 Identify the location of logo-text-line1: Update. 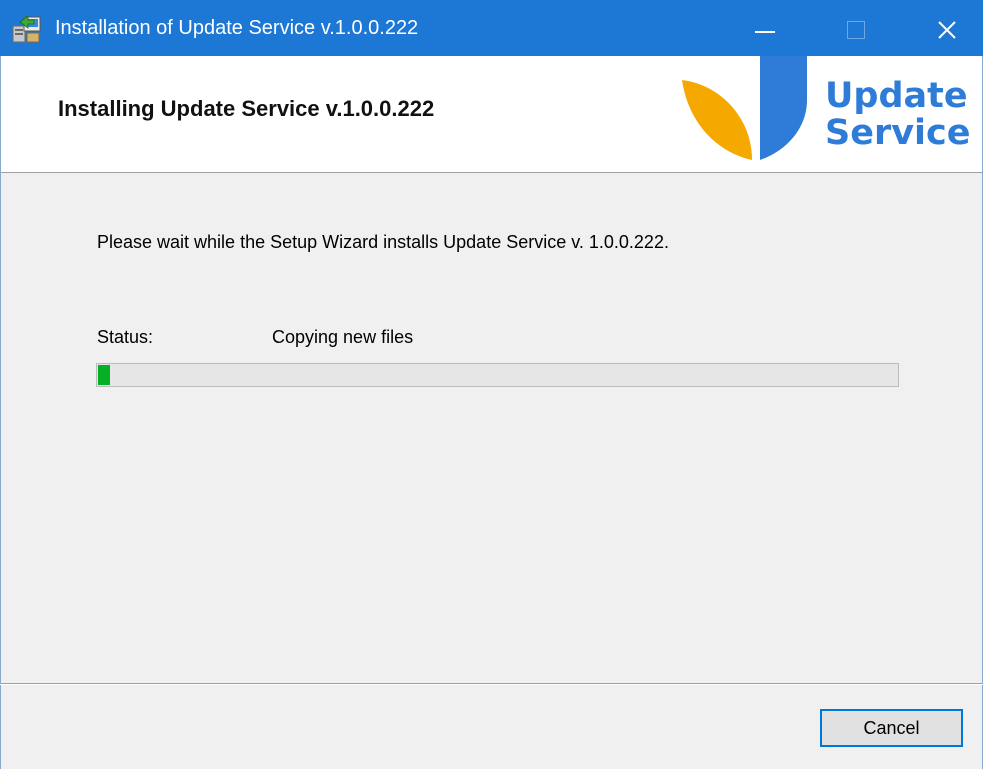
(896, 96).